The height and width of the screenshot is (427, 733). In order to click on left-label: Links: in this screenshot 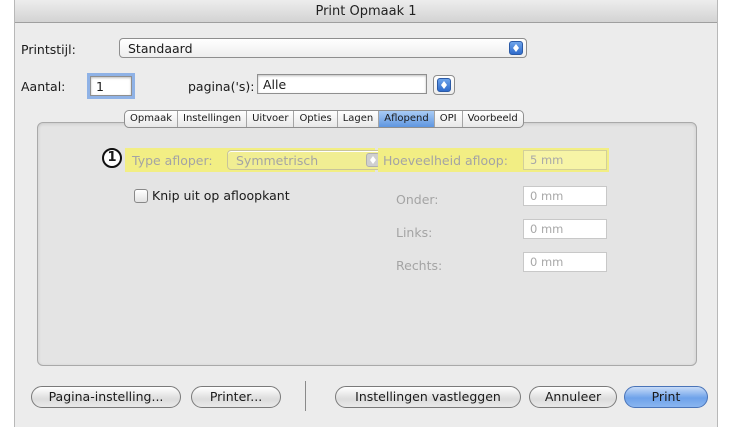, I will do `click(414, 232)`.